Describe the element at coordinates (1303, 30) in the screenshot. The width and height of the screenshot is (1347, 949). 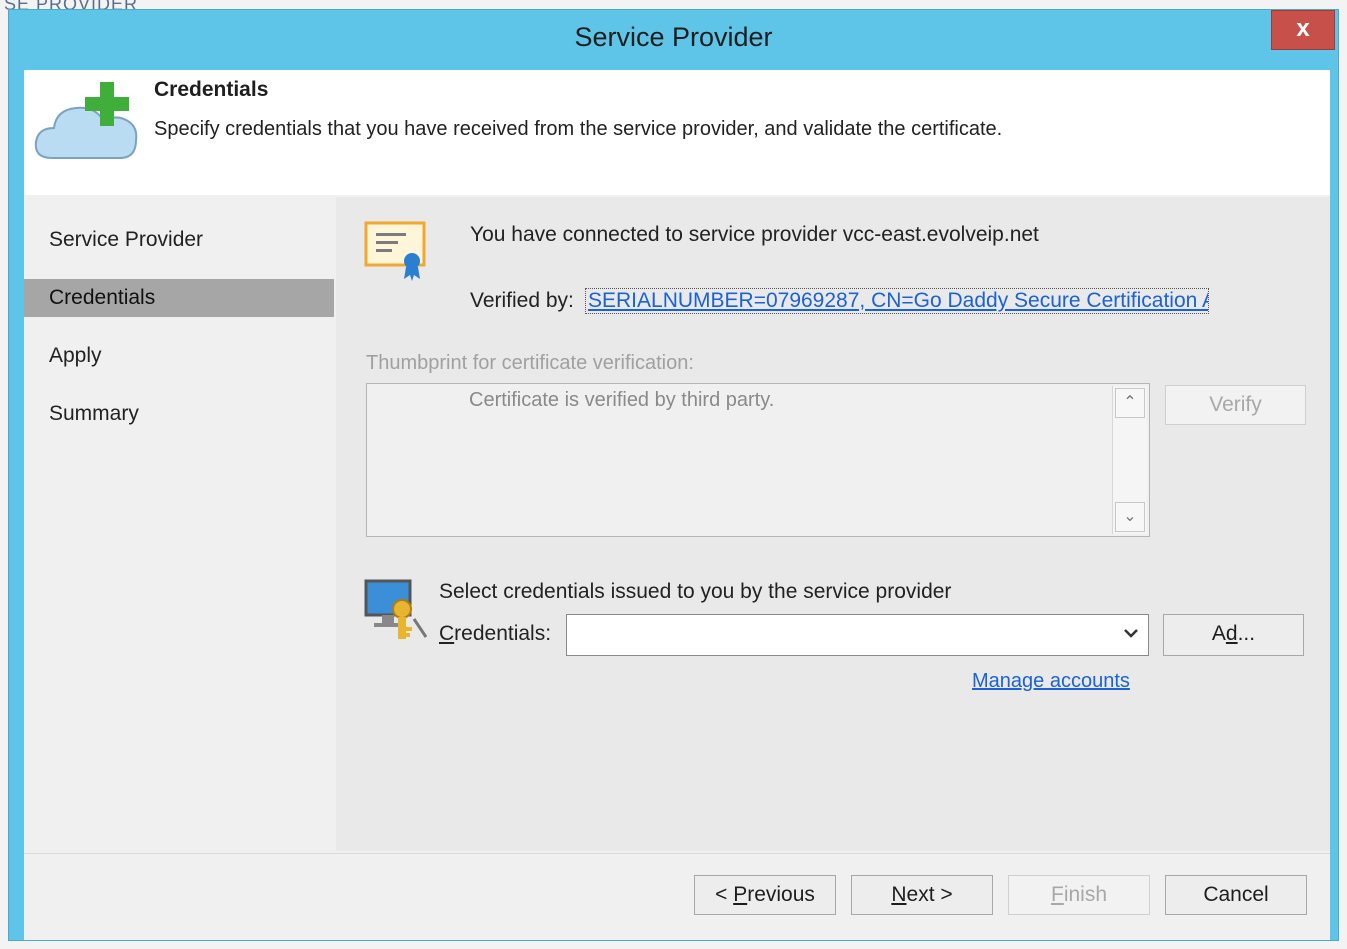
I see `close-button: x` at that location.